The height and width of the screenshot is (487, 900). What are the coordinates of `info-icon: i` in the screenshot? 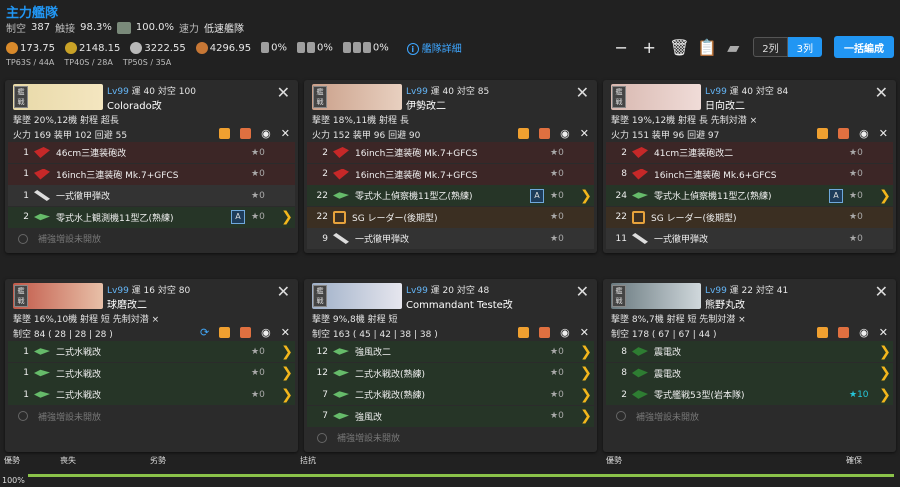 It's located at (412, 49).